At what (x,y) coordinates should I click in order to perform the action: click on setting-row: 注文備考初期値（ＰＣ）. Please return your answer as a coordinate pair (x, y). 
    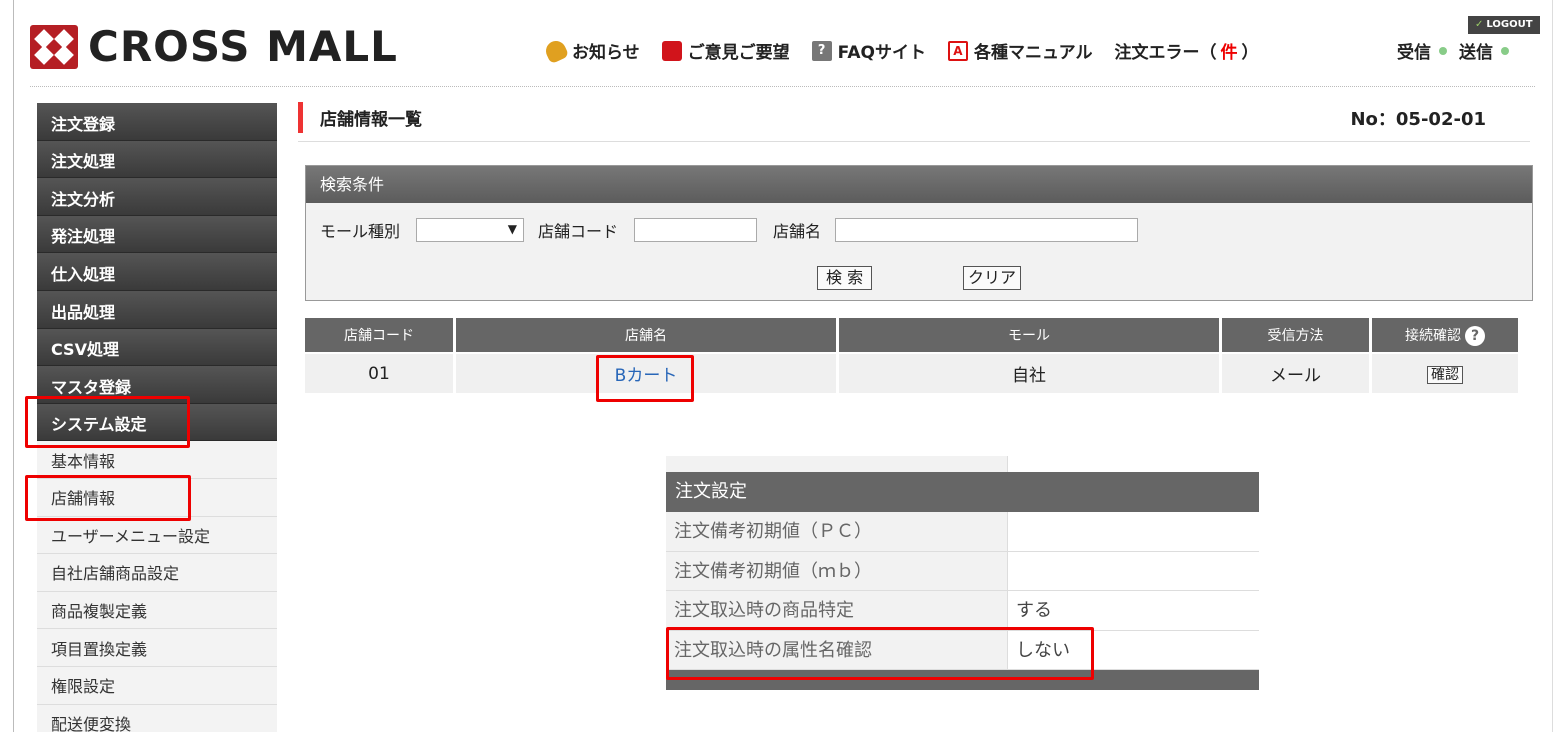
    Looking at the image, I should click on (962, 532).